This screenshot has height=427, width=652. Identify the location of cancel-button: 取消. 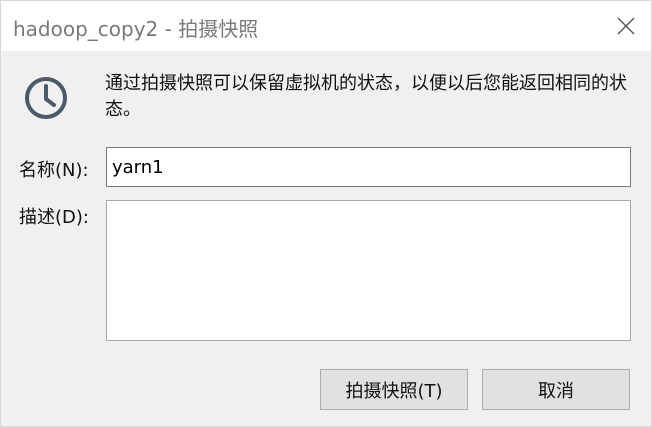
(556, 389).